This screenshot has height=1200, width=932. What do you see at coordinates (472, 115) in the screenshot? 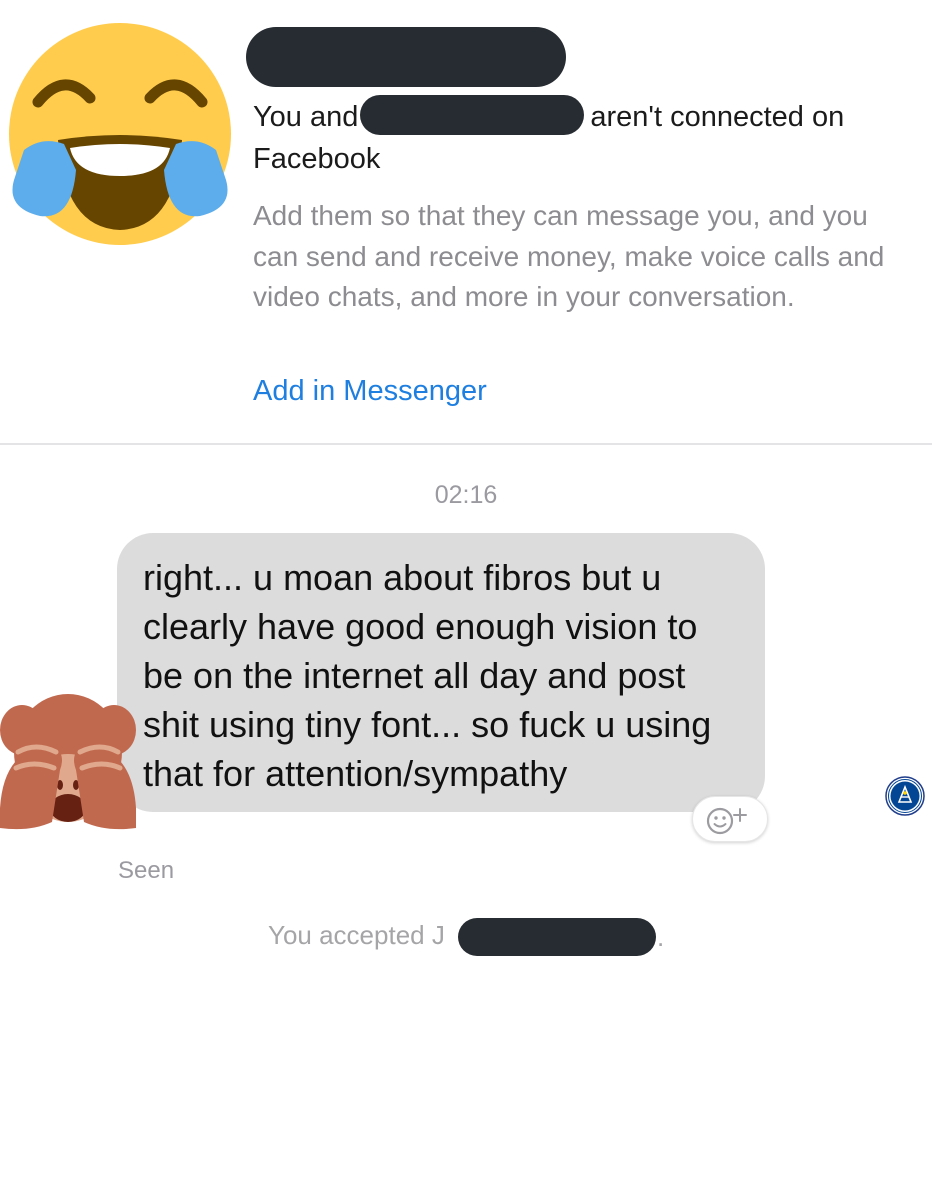
I see `redacted-name-inline` at bounding box center [472, 115].